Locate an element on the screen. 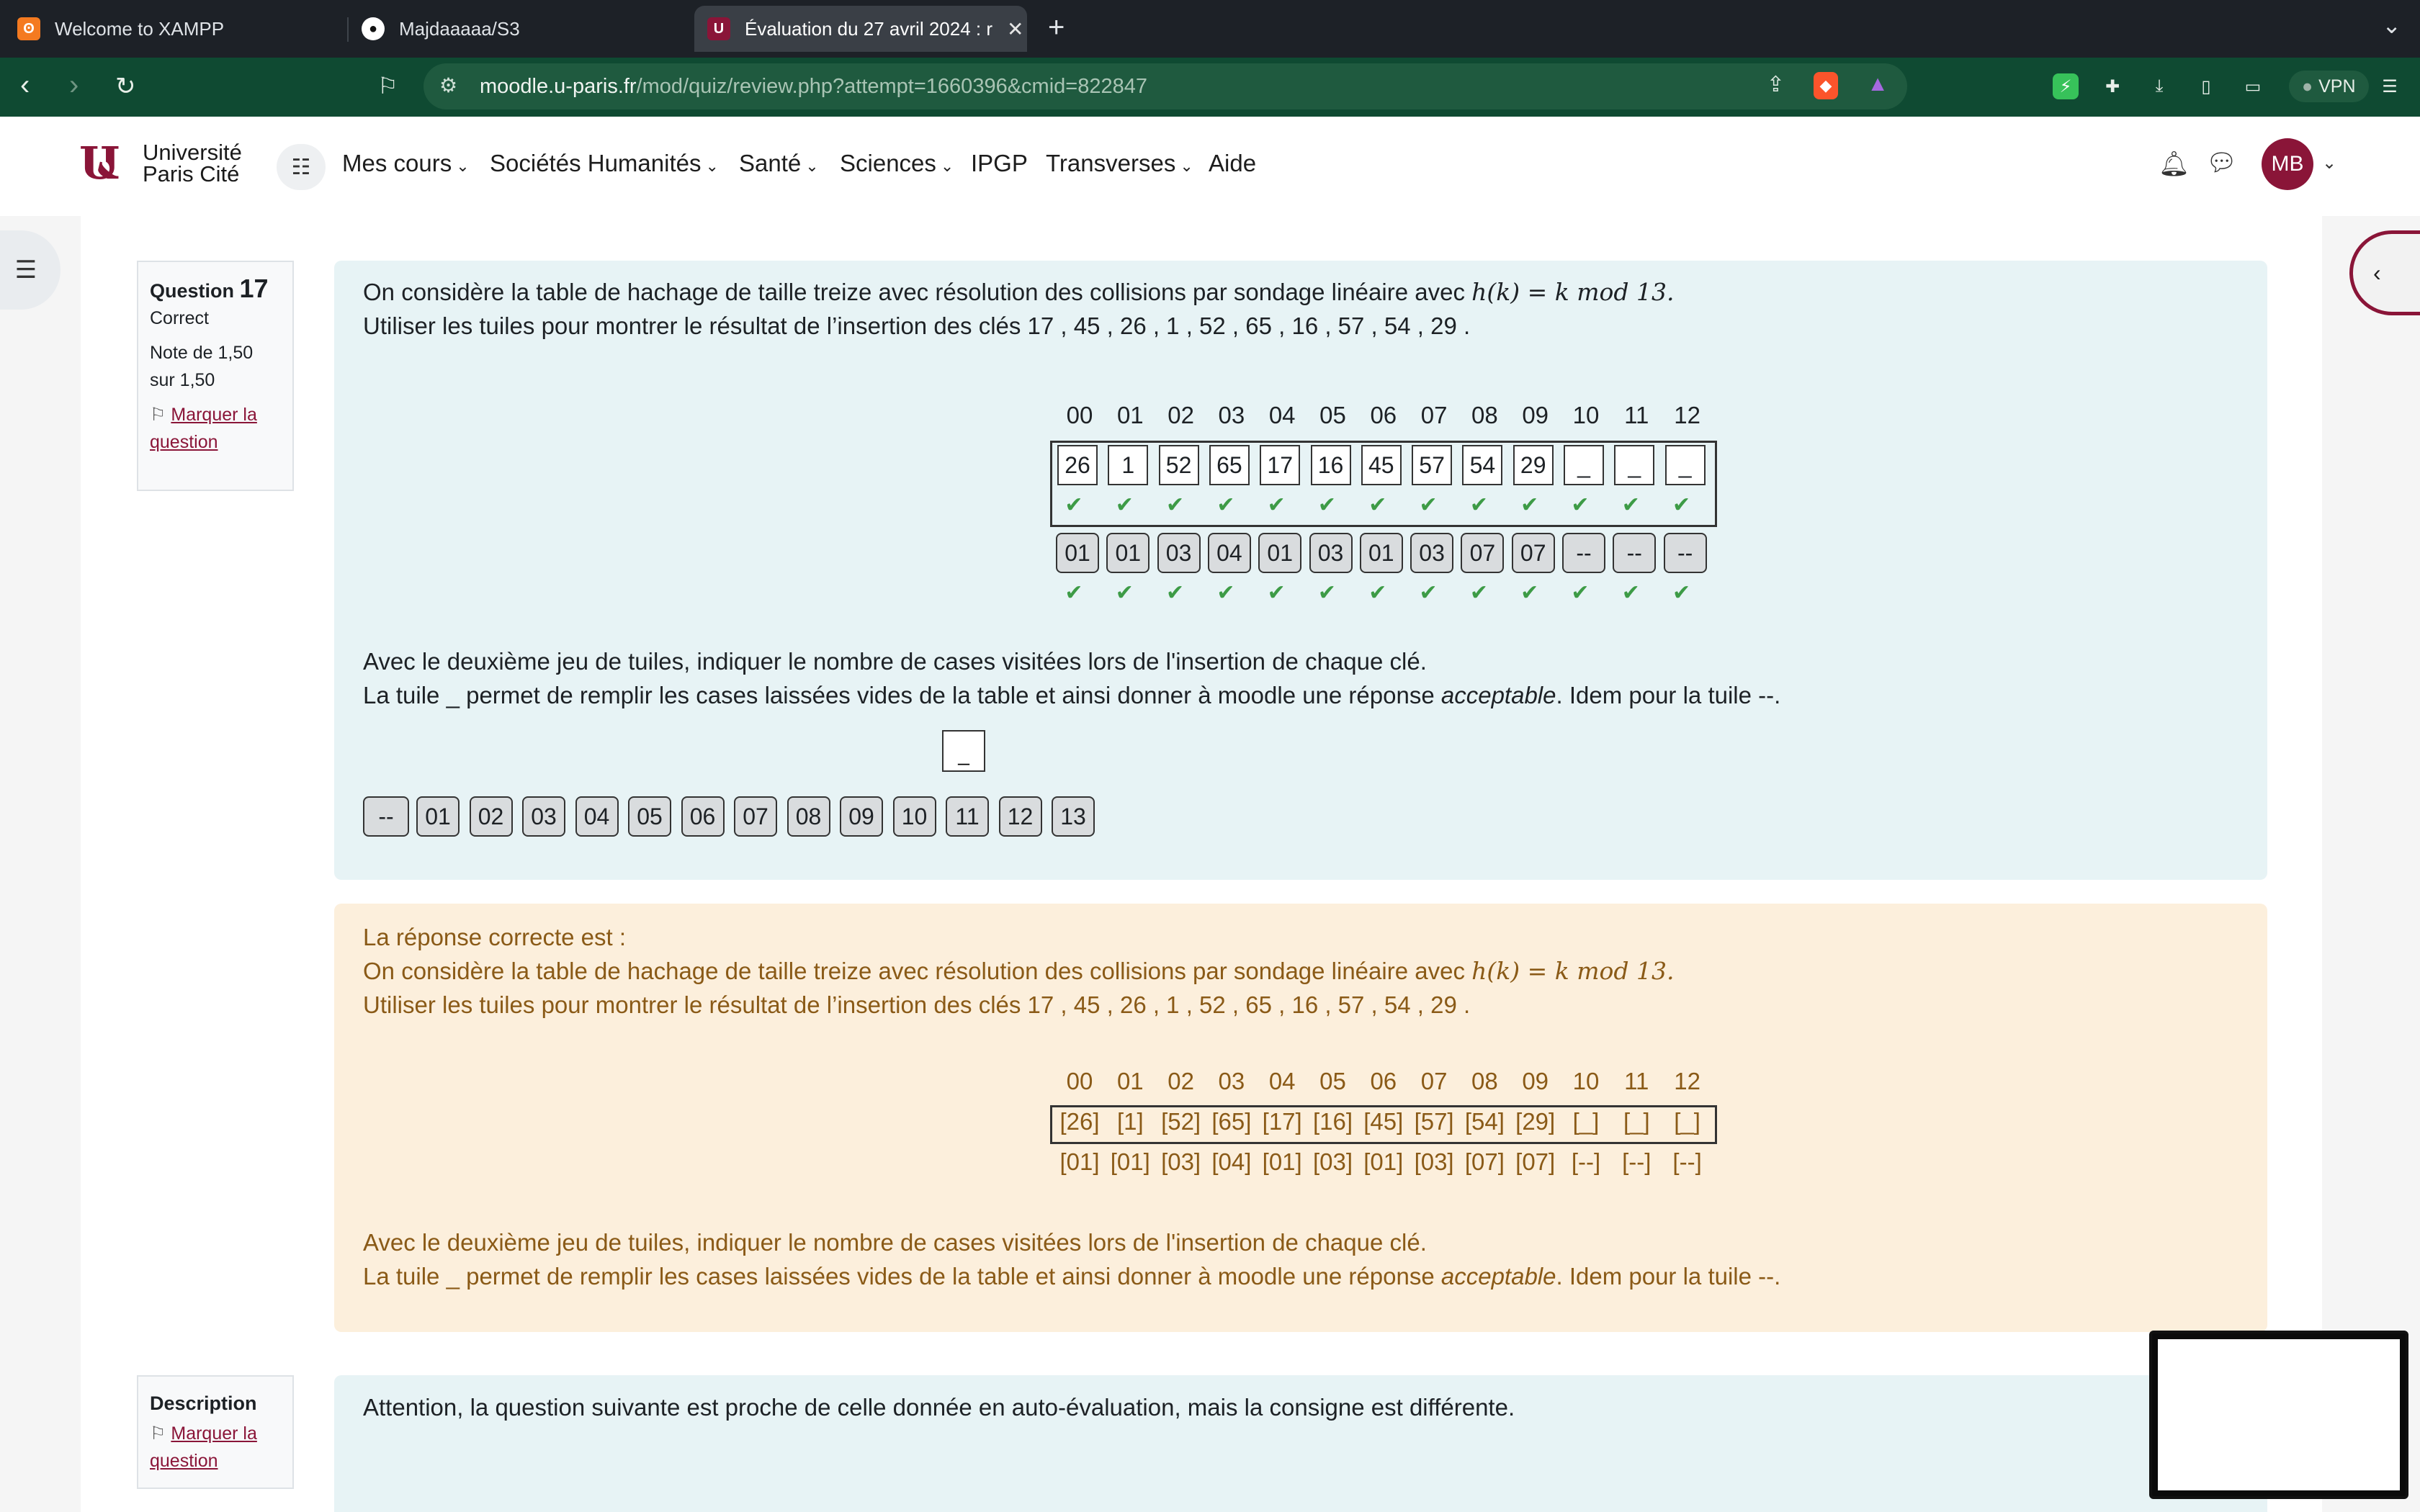 The image size is (2420, 1512). index-label: 00 is located at coordinates (1079, 415).